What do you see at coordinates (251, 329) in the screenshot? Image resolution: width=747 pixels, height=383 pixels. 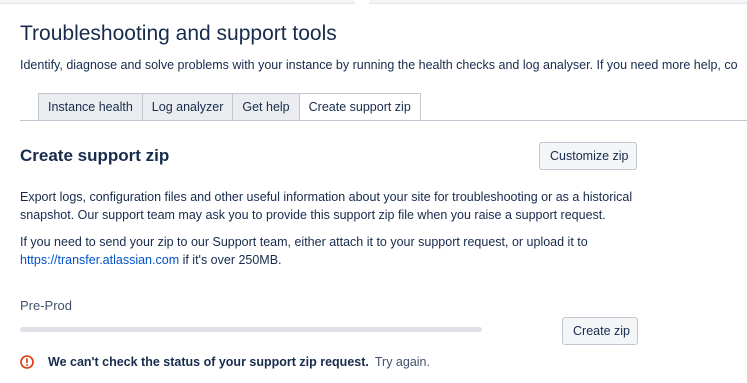 I see `zip-progress-bar` at bounding box center [251, 329].